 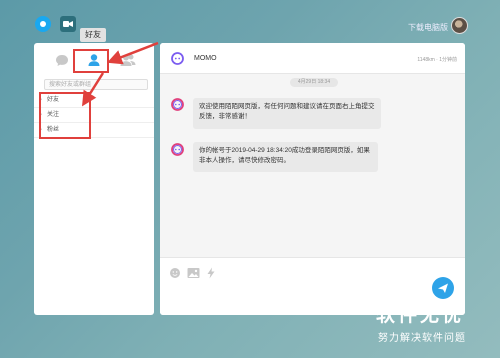 I want to click on chat-bubble-icon, so click(x=62, y=60).